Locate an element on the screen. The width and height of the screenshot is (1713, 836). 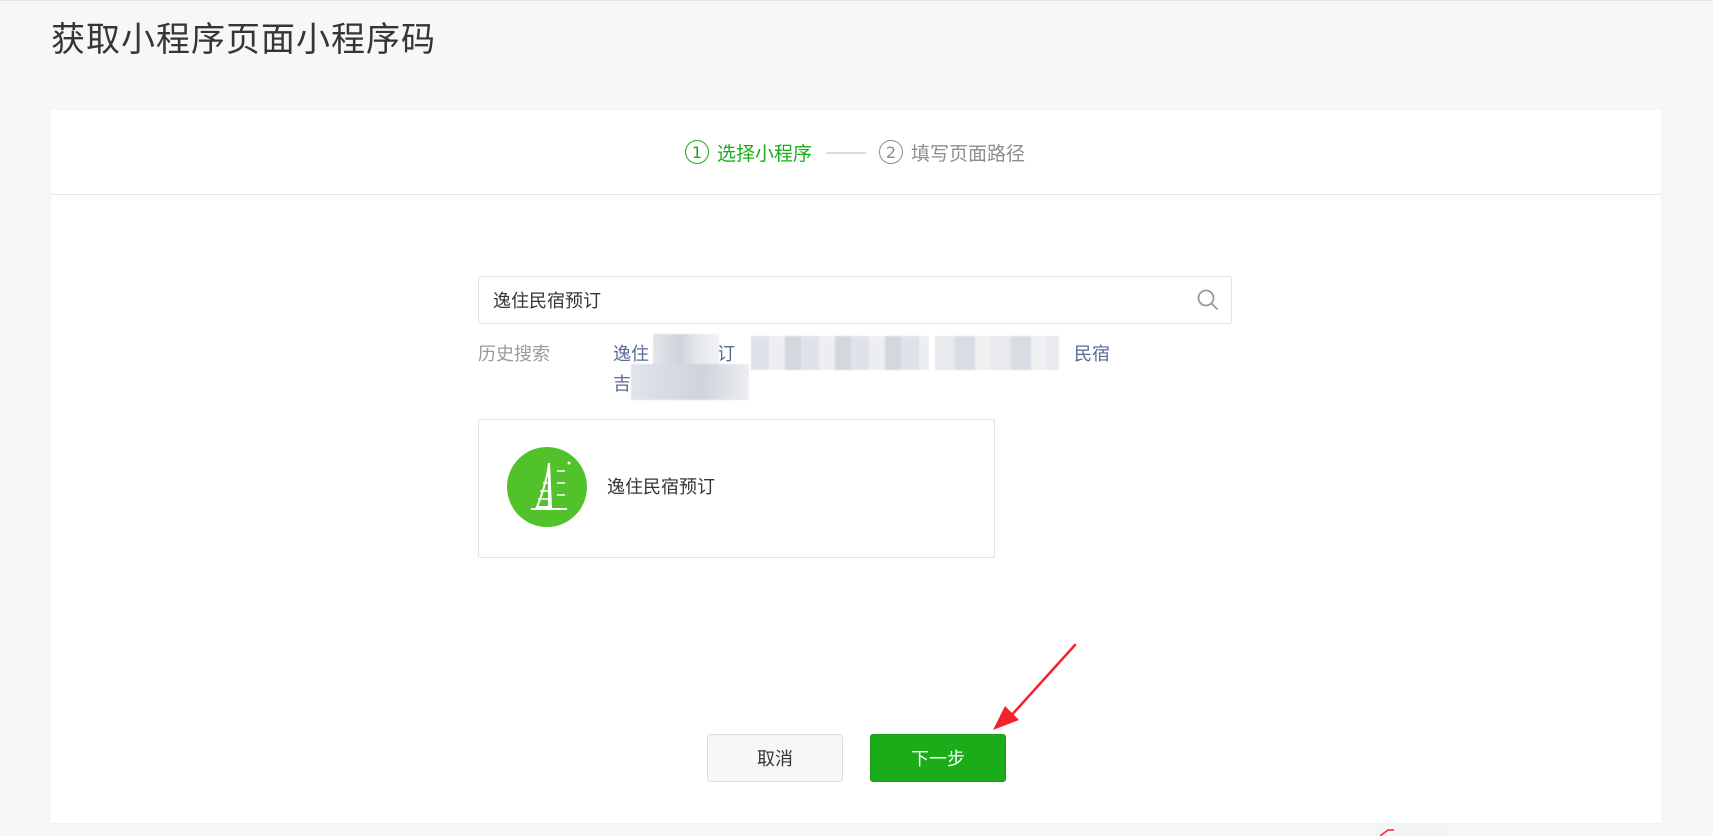
next-step-button: 下一步 is located at coordinates (938, 758).